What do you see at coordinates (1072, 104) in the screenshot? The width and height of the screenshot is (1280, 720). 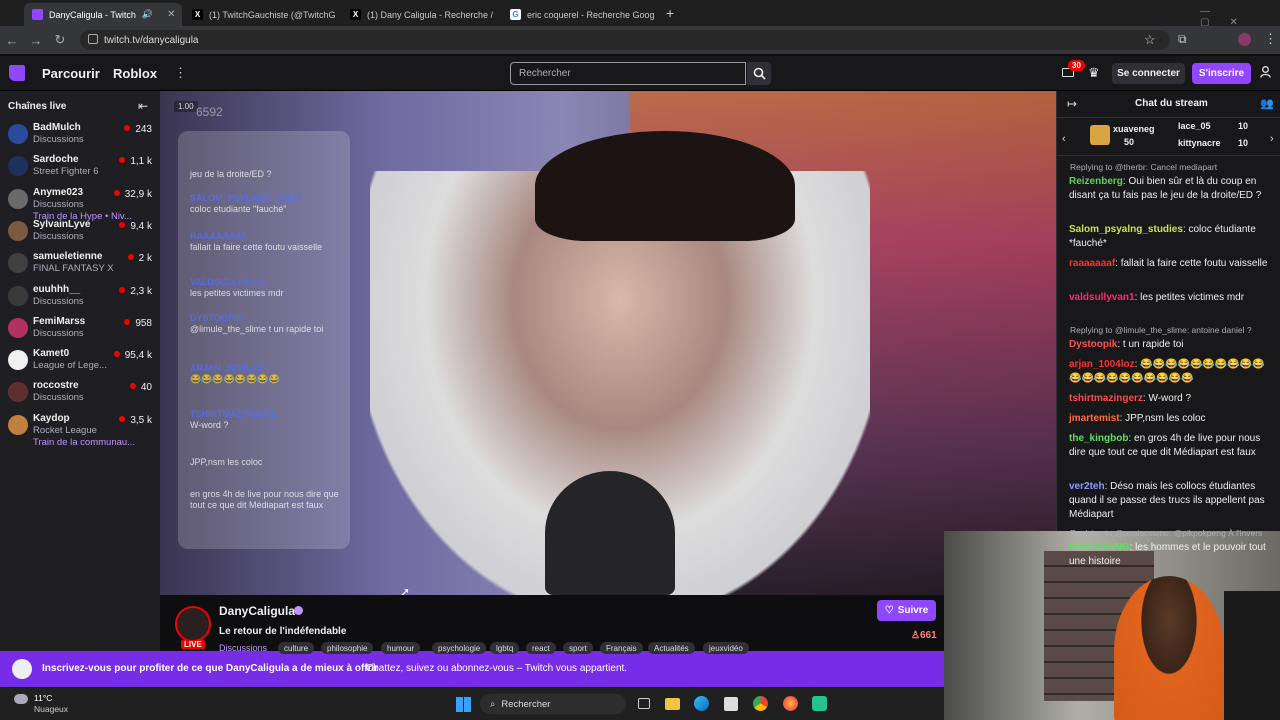 I see `collapse-chat-icon: ↦` at bounding box center [1072, 104].